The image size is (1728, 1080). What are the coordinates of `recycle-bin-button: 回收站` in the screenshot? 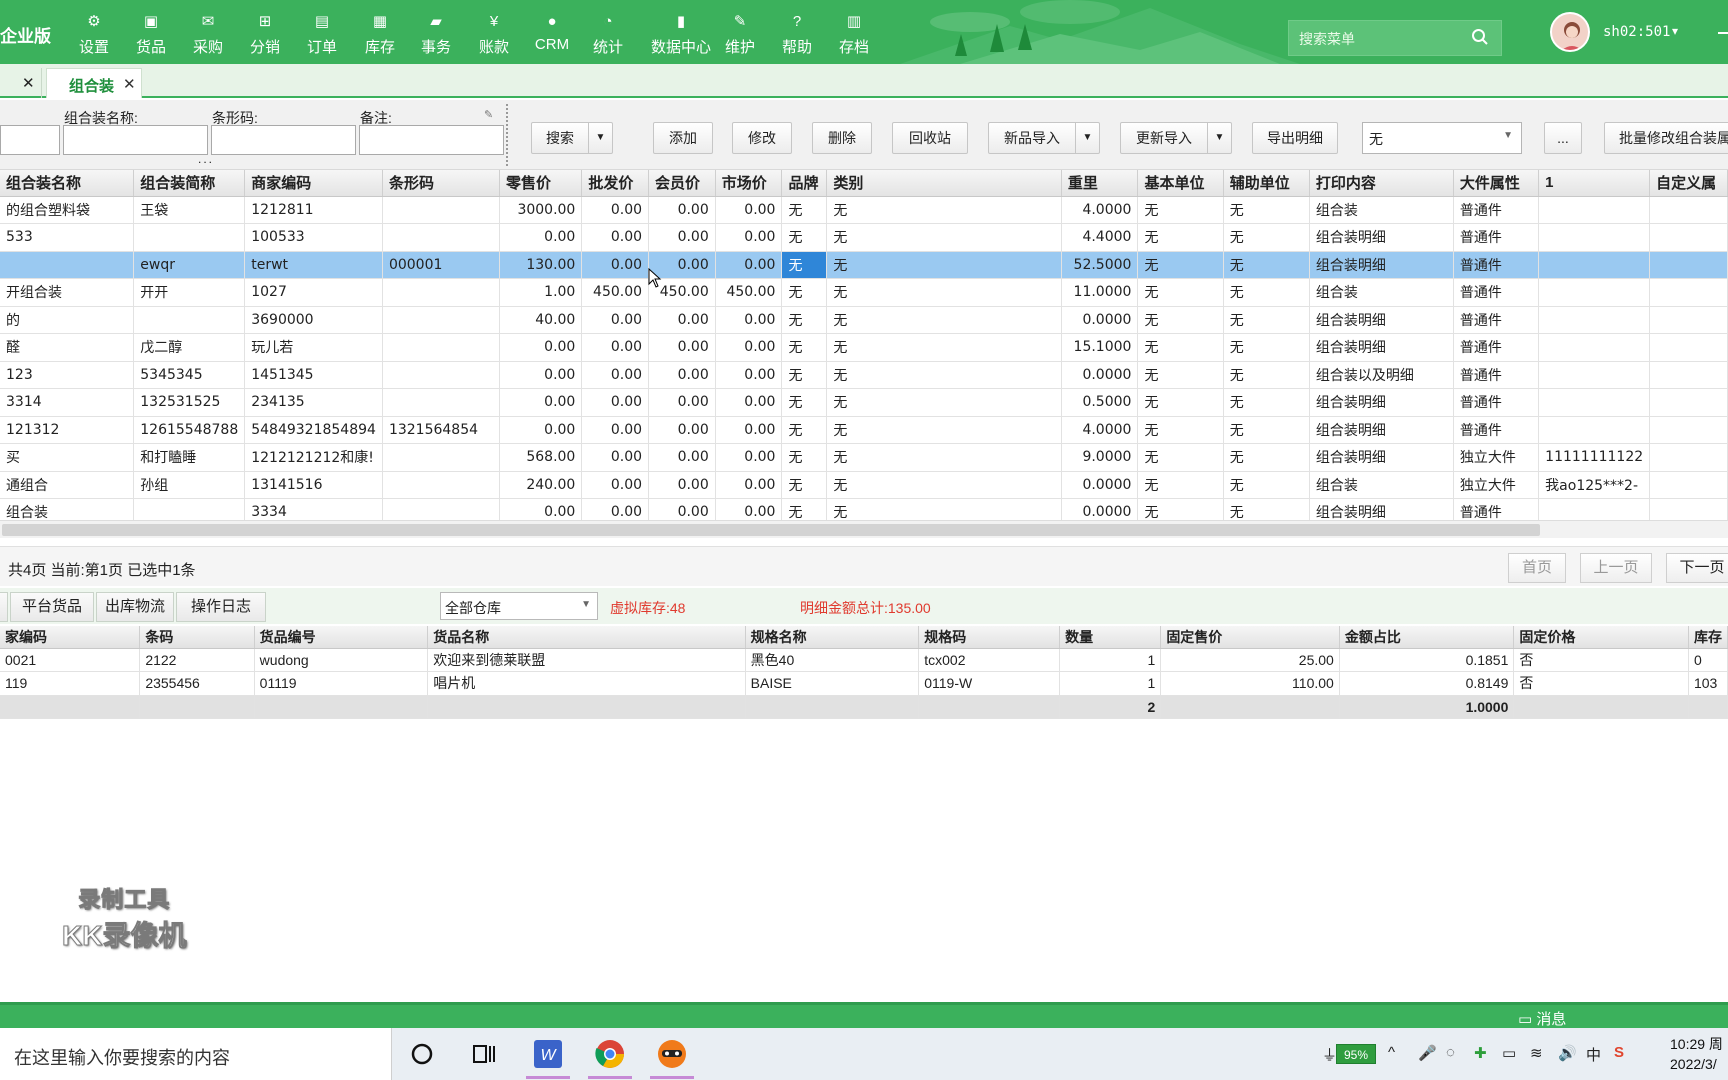 It's located at (930, 138).